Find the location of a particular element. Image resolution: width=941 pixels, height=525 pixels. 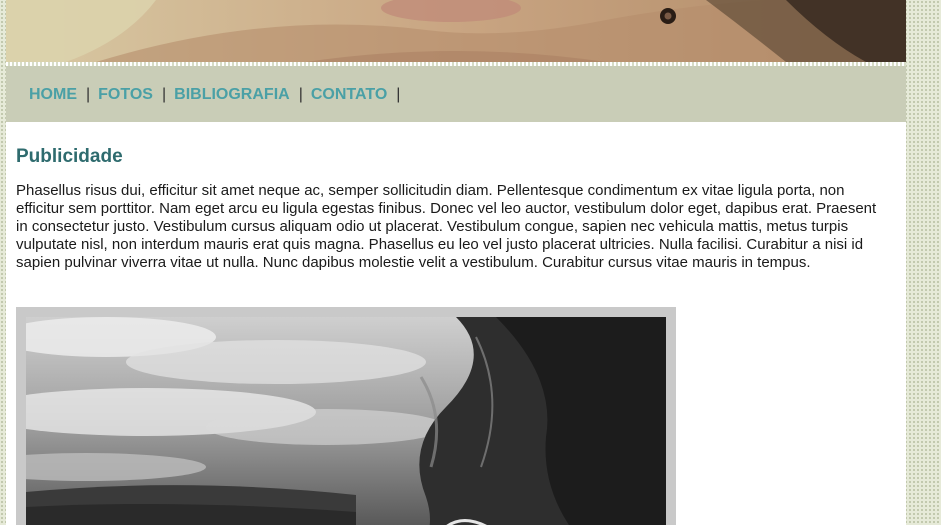

nav-menu: HOME | FOTOS | BIBLIOGRAFIA | CONTATO | is located at coordinates (218, 95).